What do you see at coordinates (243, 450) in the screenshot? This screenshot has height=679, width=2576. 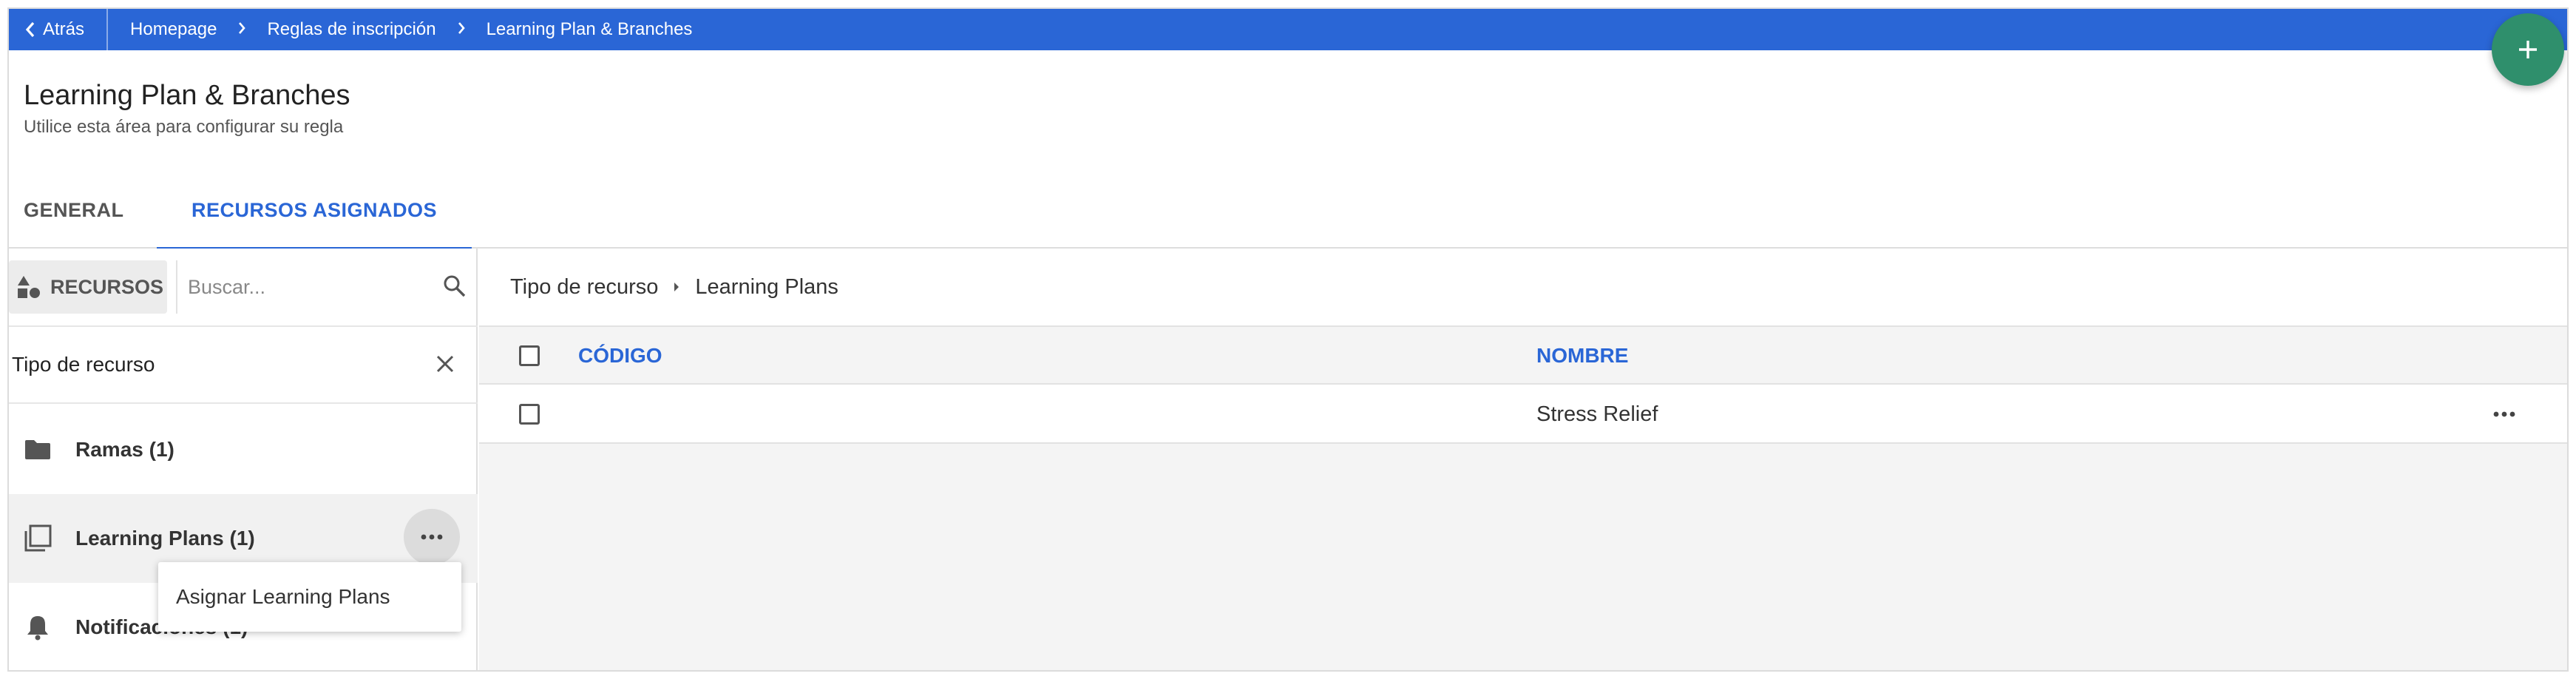 I see `resource-type-branches: Ramas (1)` at bounding box center [243, 450].